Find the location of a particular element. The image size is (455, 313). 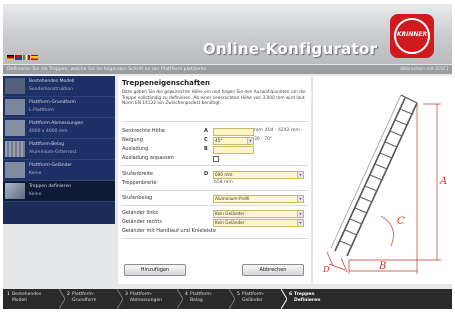

sidebar-item-title: Plattform-Abmessungen is located at coordinates (56, 123).